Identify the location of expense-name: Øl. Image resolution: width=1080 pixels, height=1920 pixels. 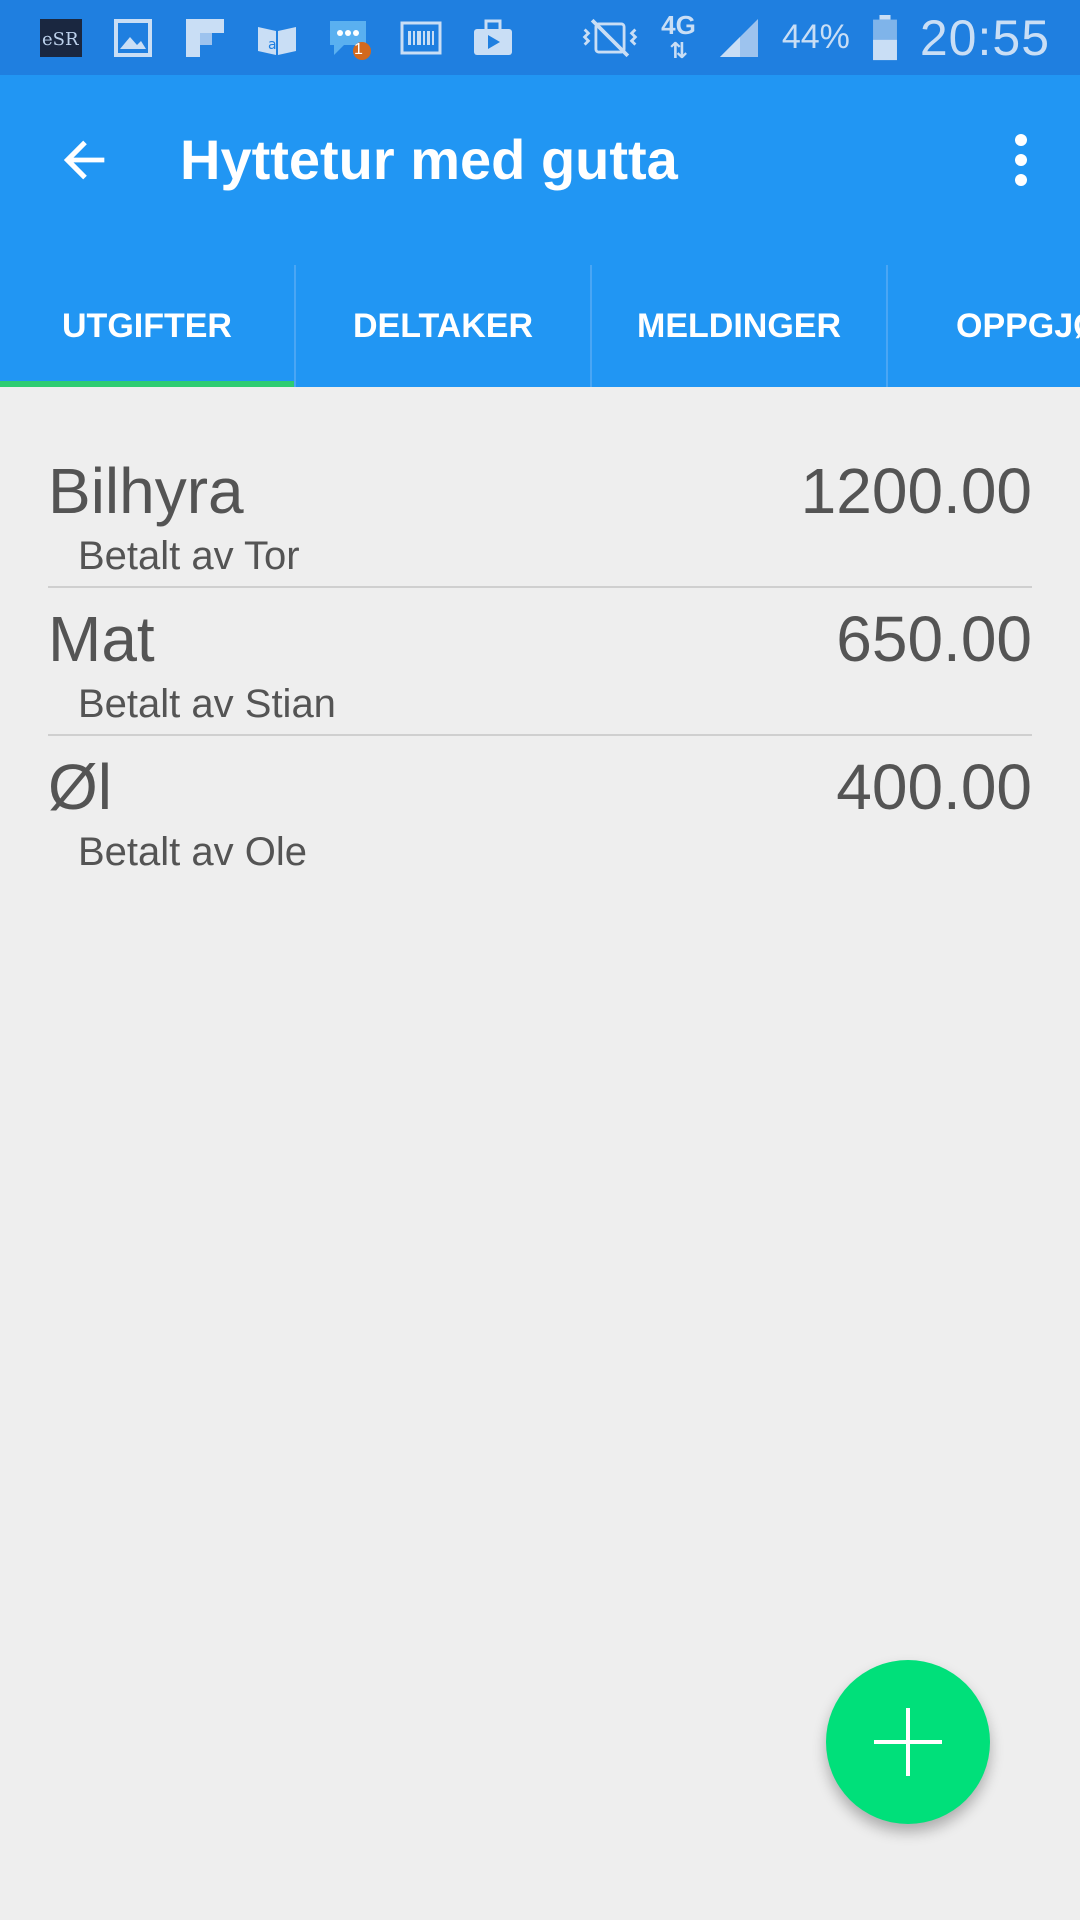
(80, 787).